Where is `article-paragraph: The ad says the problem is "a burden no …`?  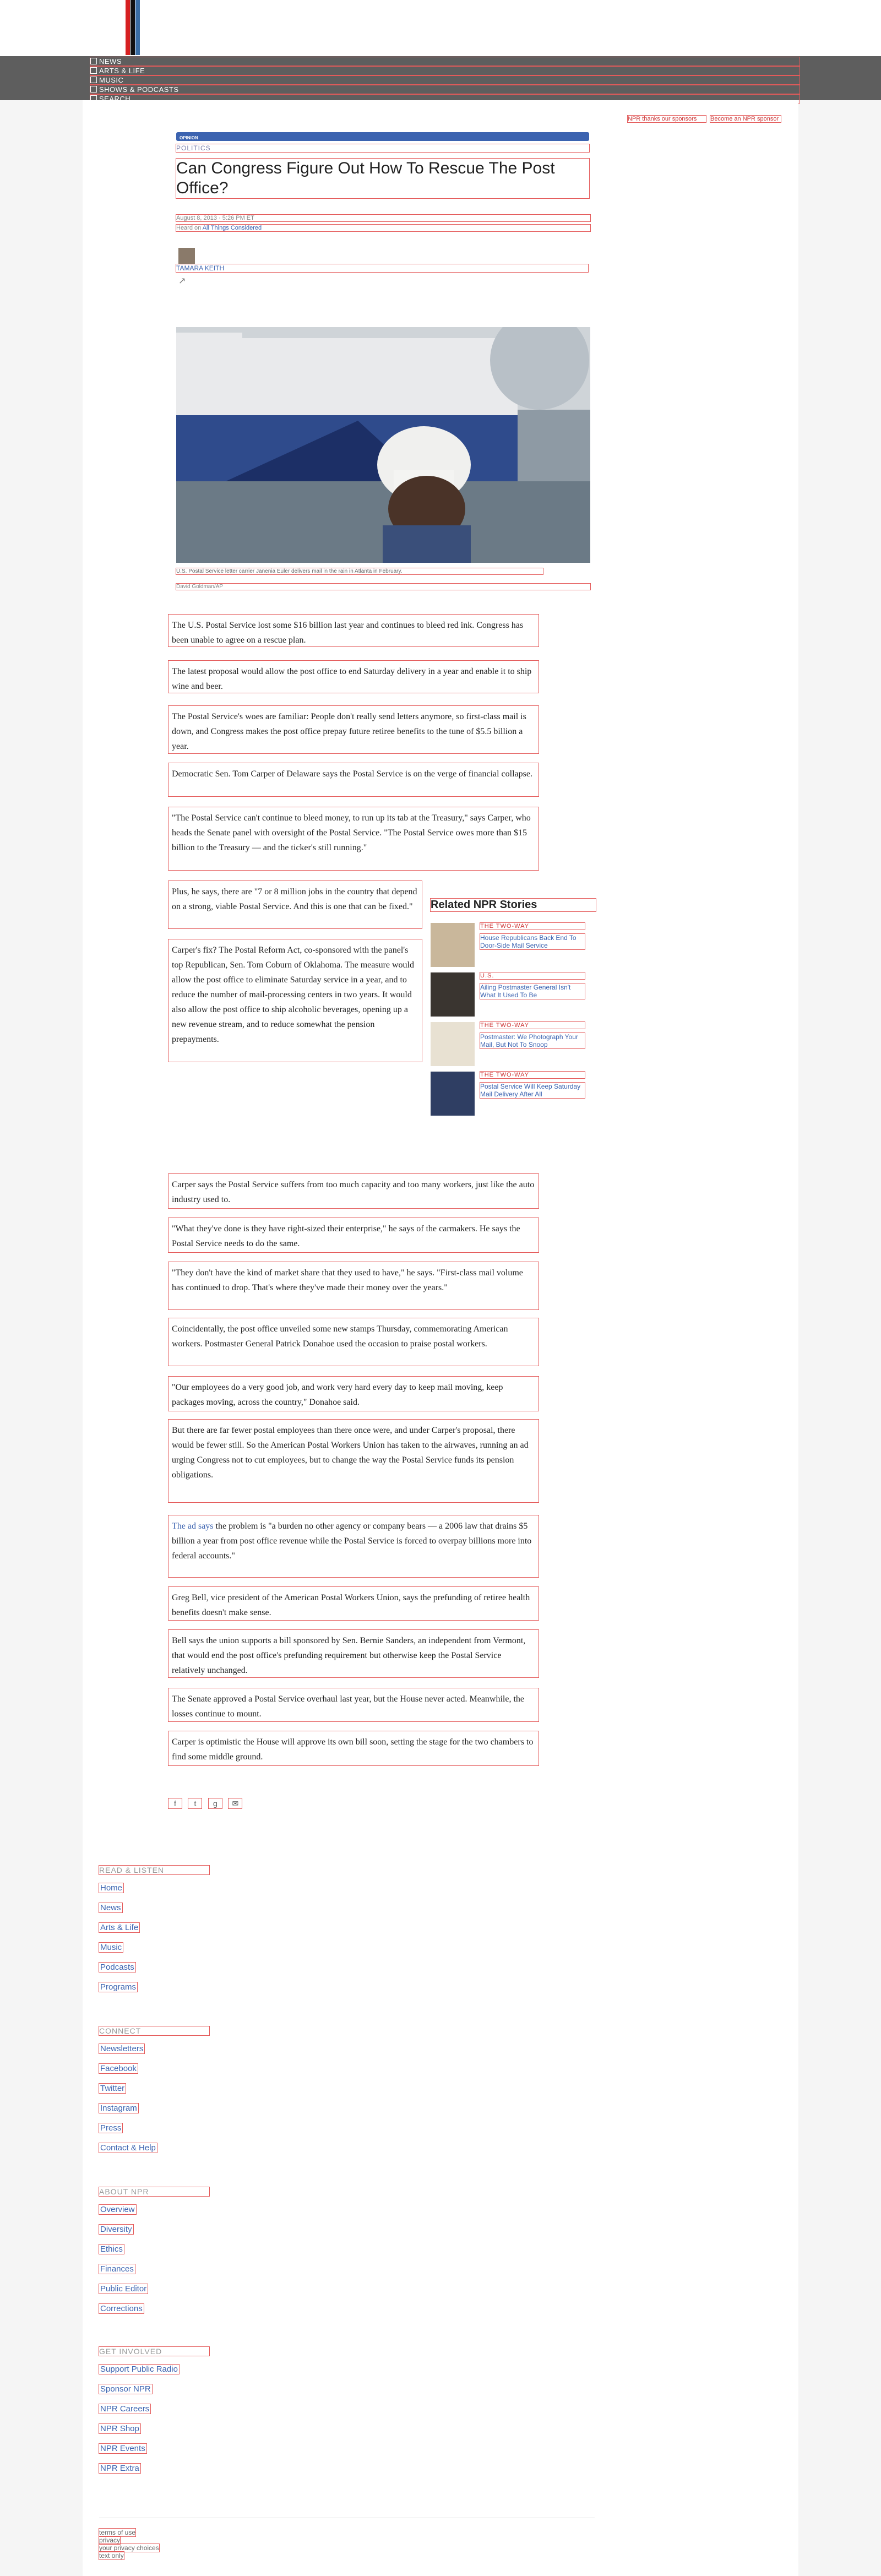
article-paragraph: The ad says the problem is "a burden no … is located at coordinates (354, 1546).